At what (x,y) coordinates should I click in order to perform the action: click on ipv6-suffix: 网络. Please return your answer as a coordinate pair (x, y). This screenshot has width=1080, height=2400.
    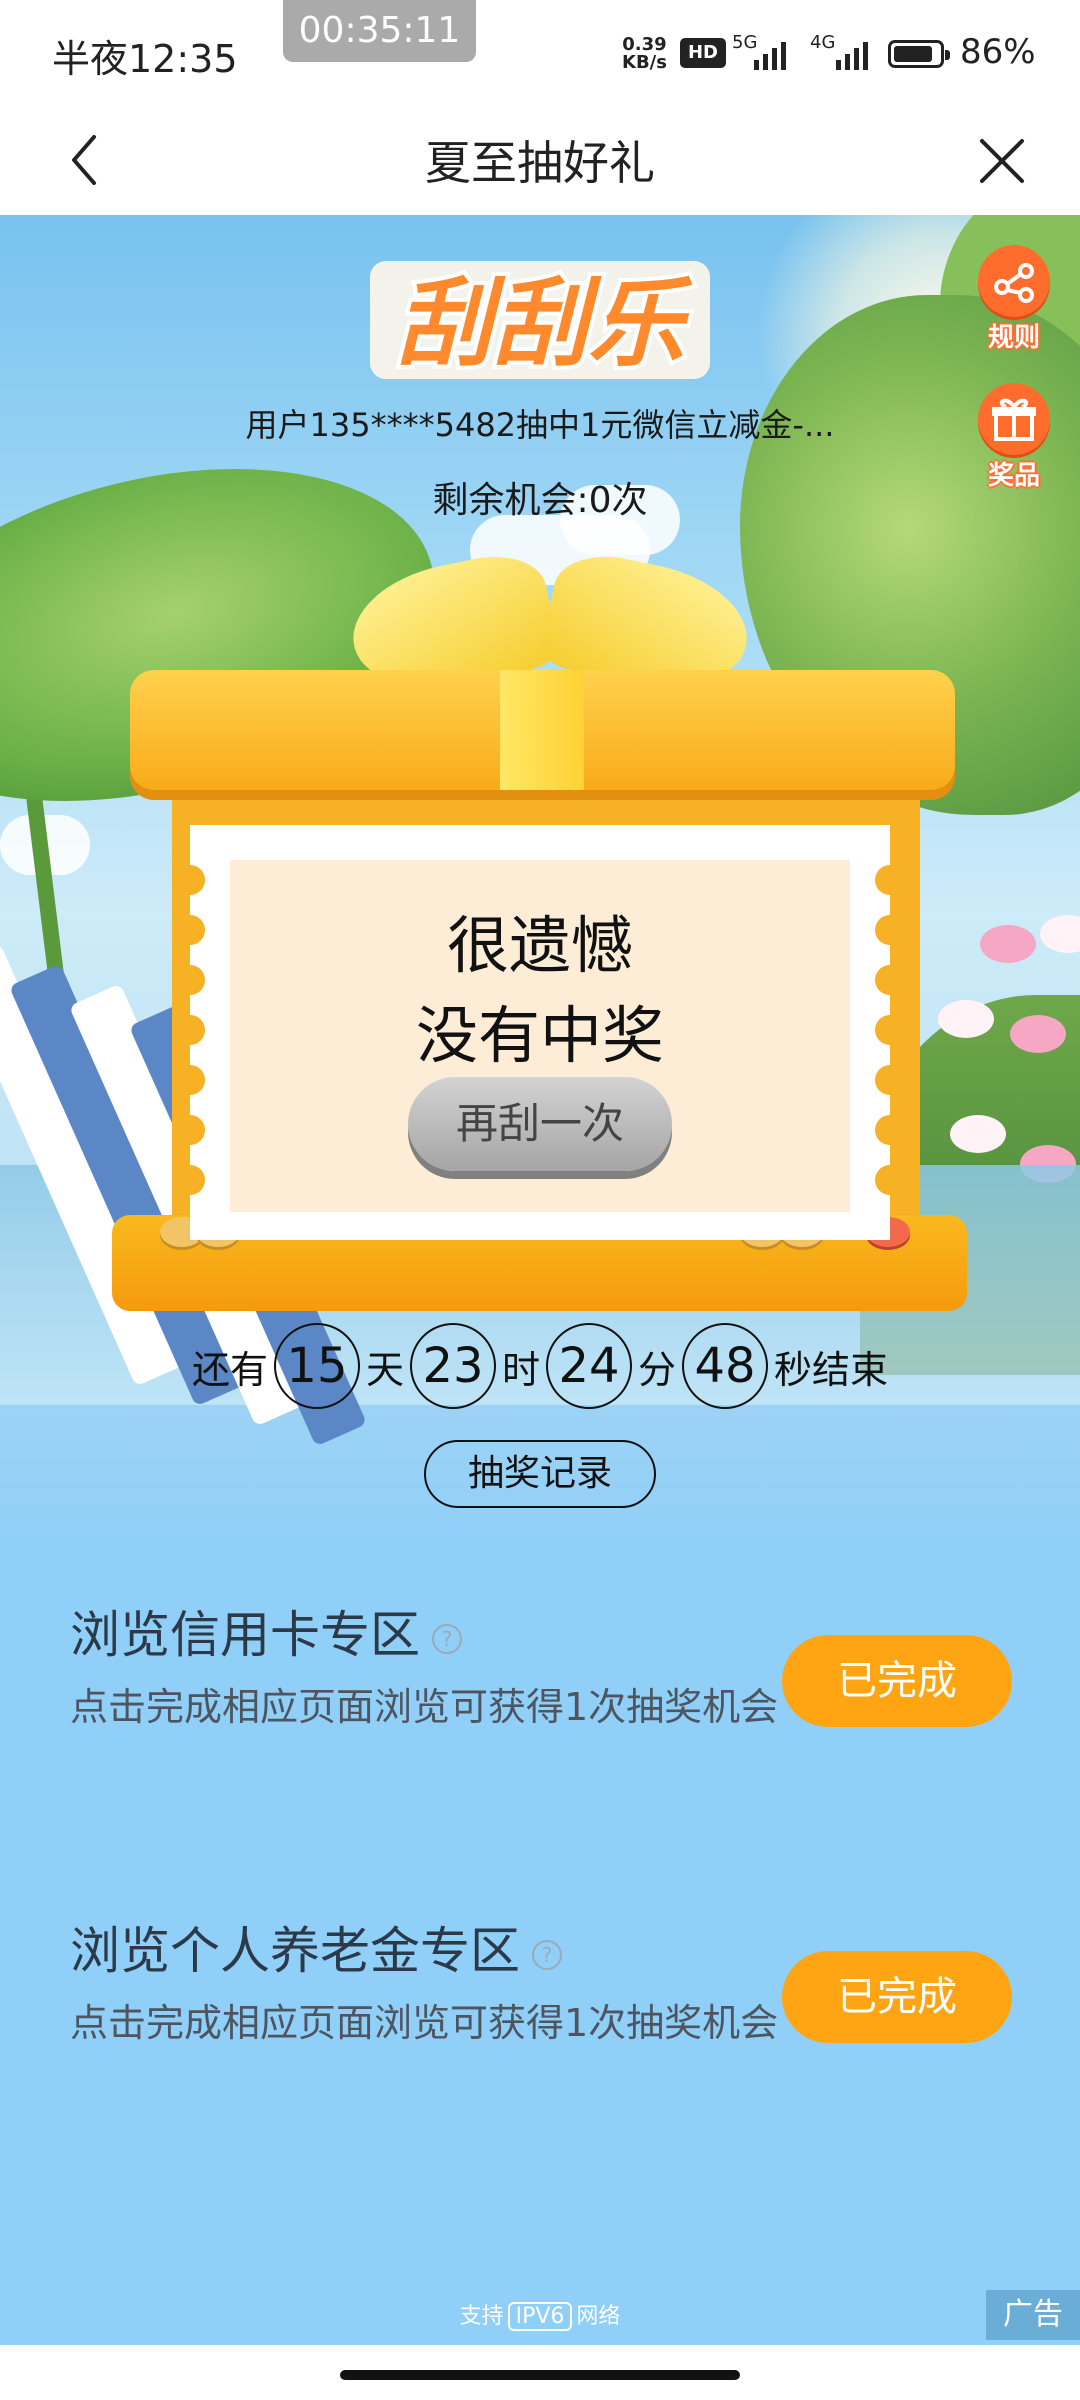
    Looking at the image, I should click on (598, 2316).